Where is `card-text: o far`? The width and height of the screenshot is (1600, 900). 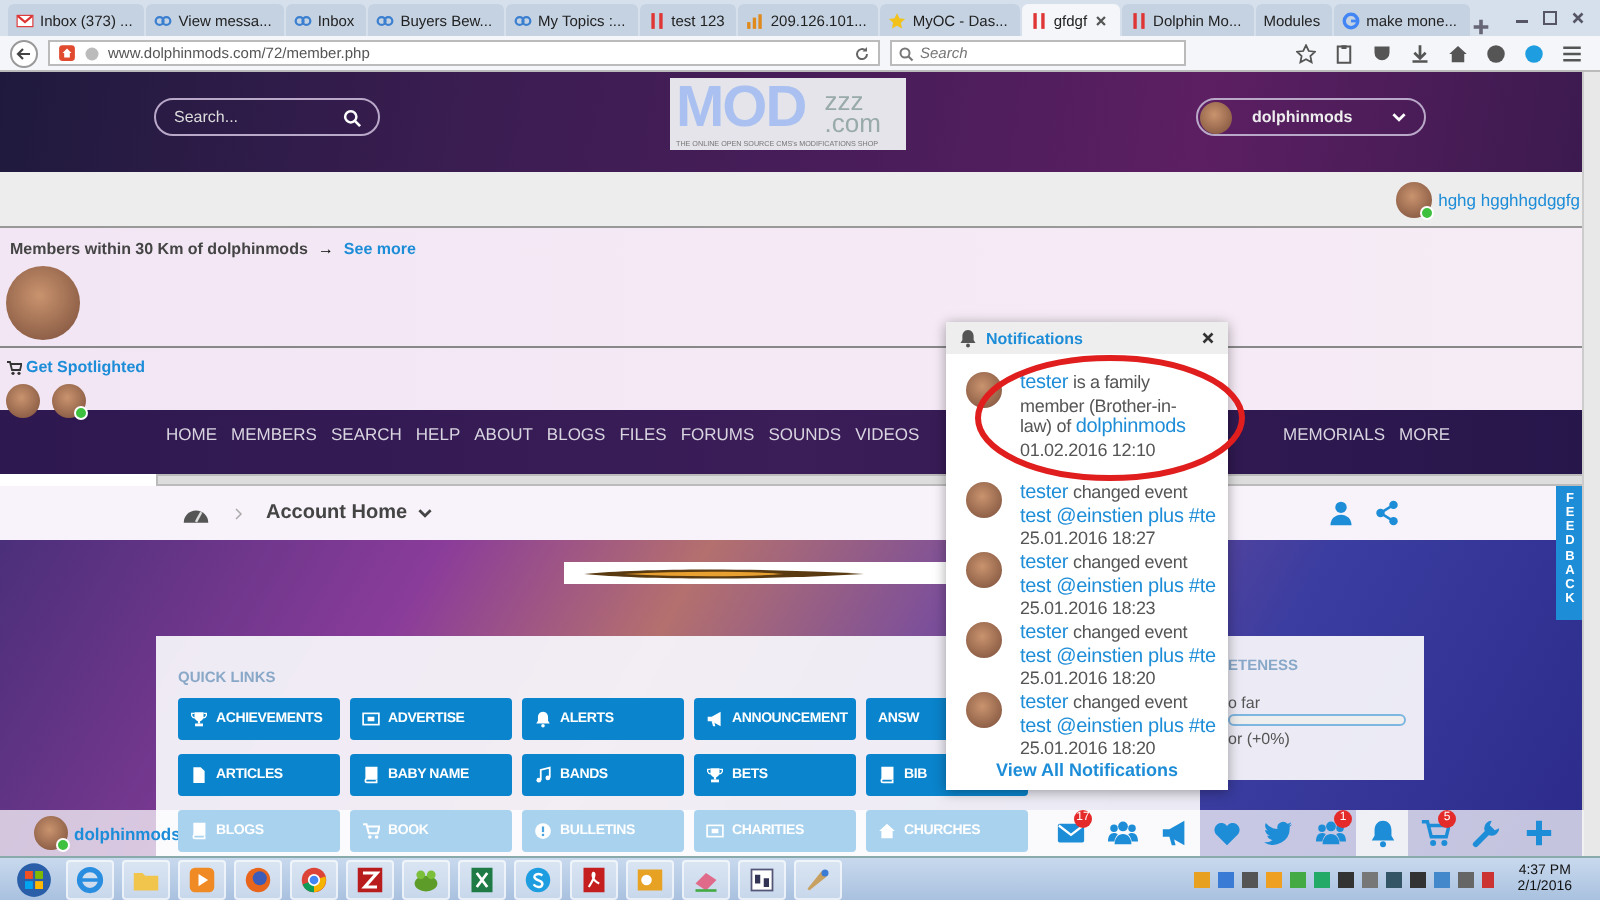
card-text: o far is located at coordinates (1244, 703).